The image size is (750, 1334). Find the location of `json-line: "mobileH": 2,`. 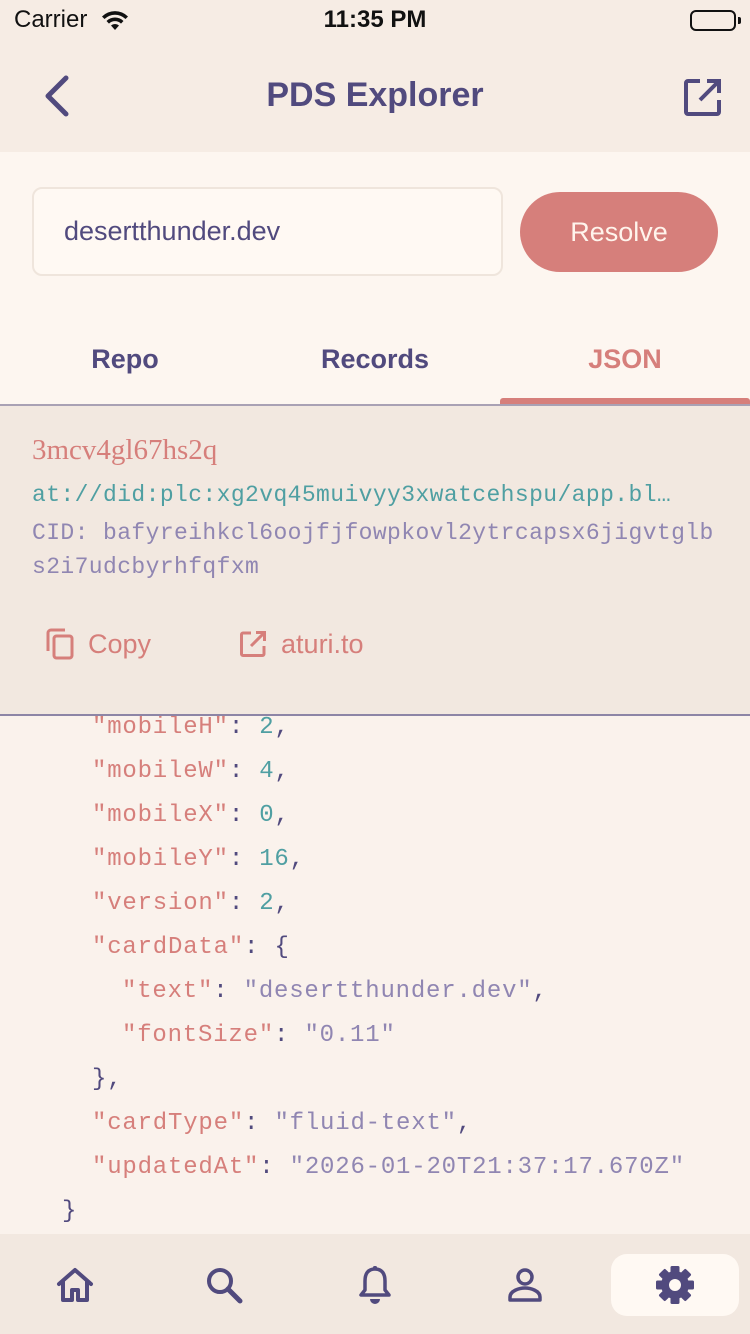

json-line: "mobileH": 2, is located at coordinates (191, 728).